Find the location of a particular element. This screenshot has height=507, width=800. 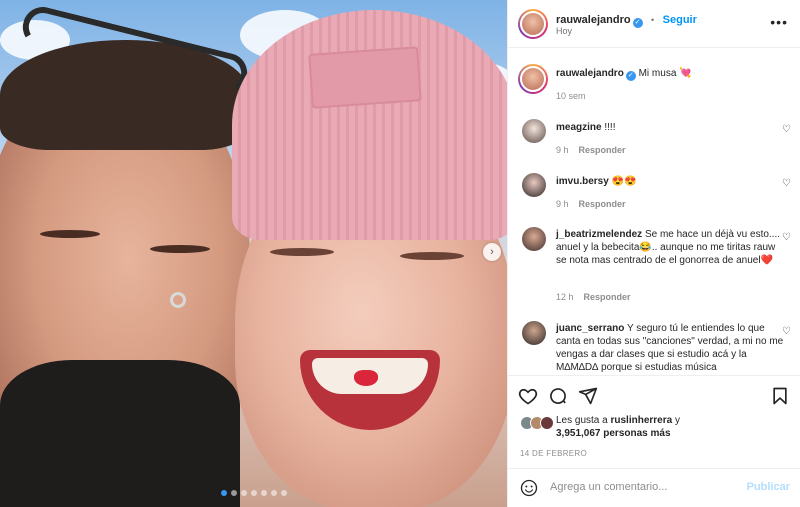

post-location: Hoy is located at coordinates (564, 31).